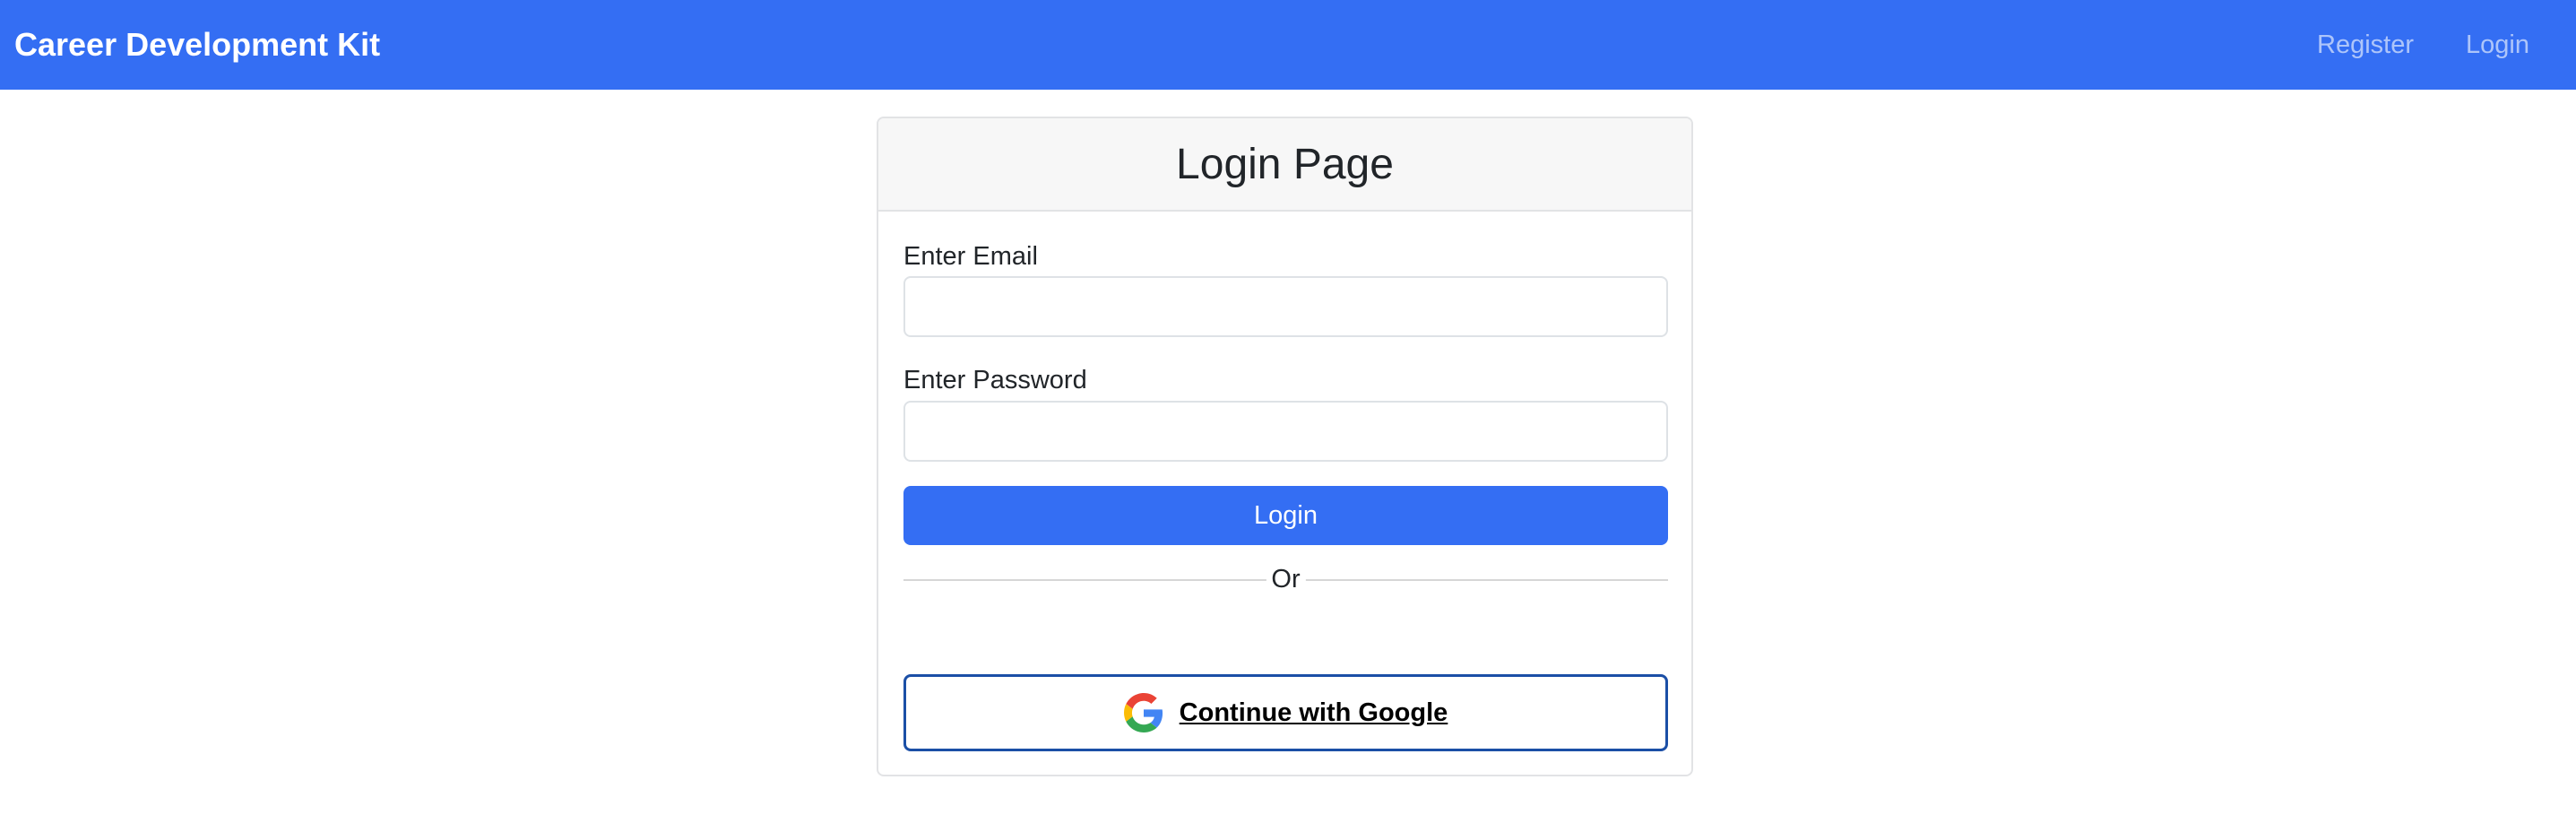 This screenshot has height=832, width=2576. What do you see at coordinates (1288, 45) in the screenshot?
I see `top-navbar: Career Development Kit Register Login` at bounding box center [1288, 45].